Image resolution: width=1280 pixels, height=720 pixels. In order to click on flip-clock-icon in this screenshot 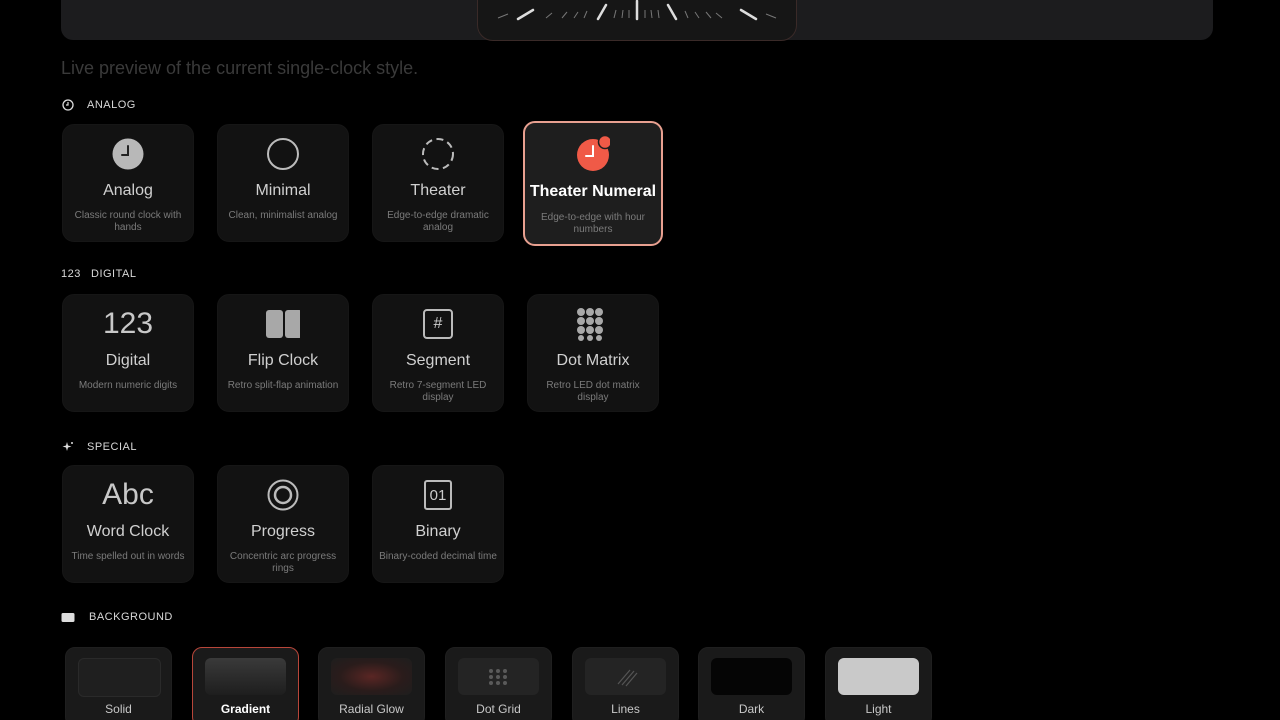, I will do `click(283, 324)`.